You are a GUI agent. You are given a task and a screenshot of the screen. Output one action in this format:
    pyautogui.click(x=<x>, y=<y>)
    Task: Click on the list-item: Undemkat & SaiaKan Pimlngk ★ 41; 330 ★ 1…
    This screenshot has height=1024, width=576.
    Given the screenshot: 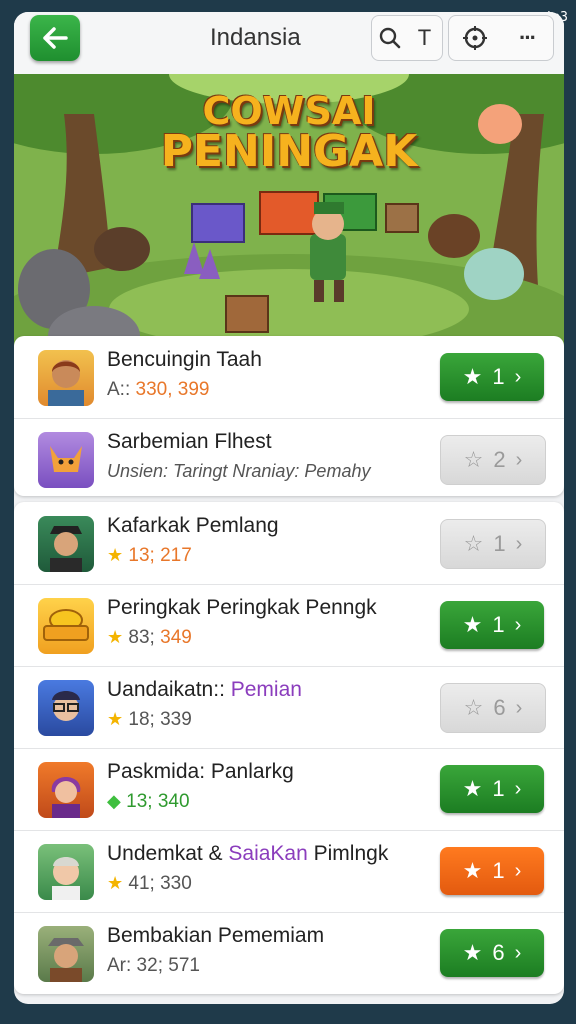 What is the action you would take?
    pyautogui.click(x=289, y=871)
    